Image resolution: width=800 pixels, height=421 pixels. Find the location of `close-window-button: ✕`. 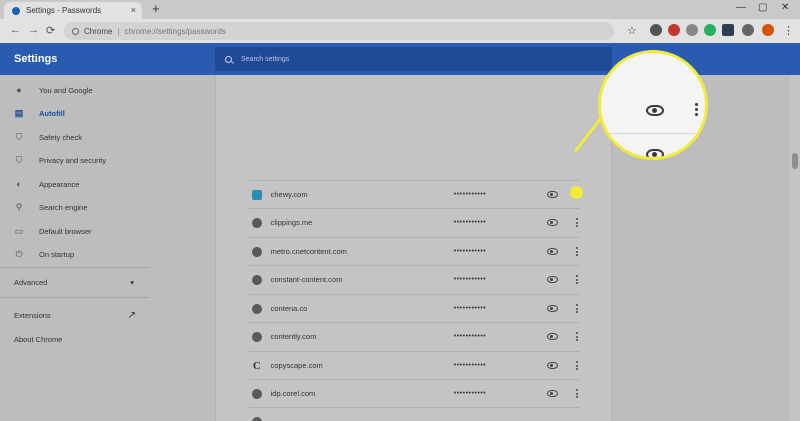

close-window-button: ✕ is located at coordinates (785, 7).